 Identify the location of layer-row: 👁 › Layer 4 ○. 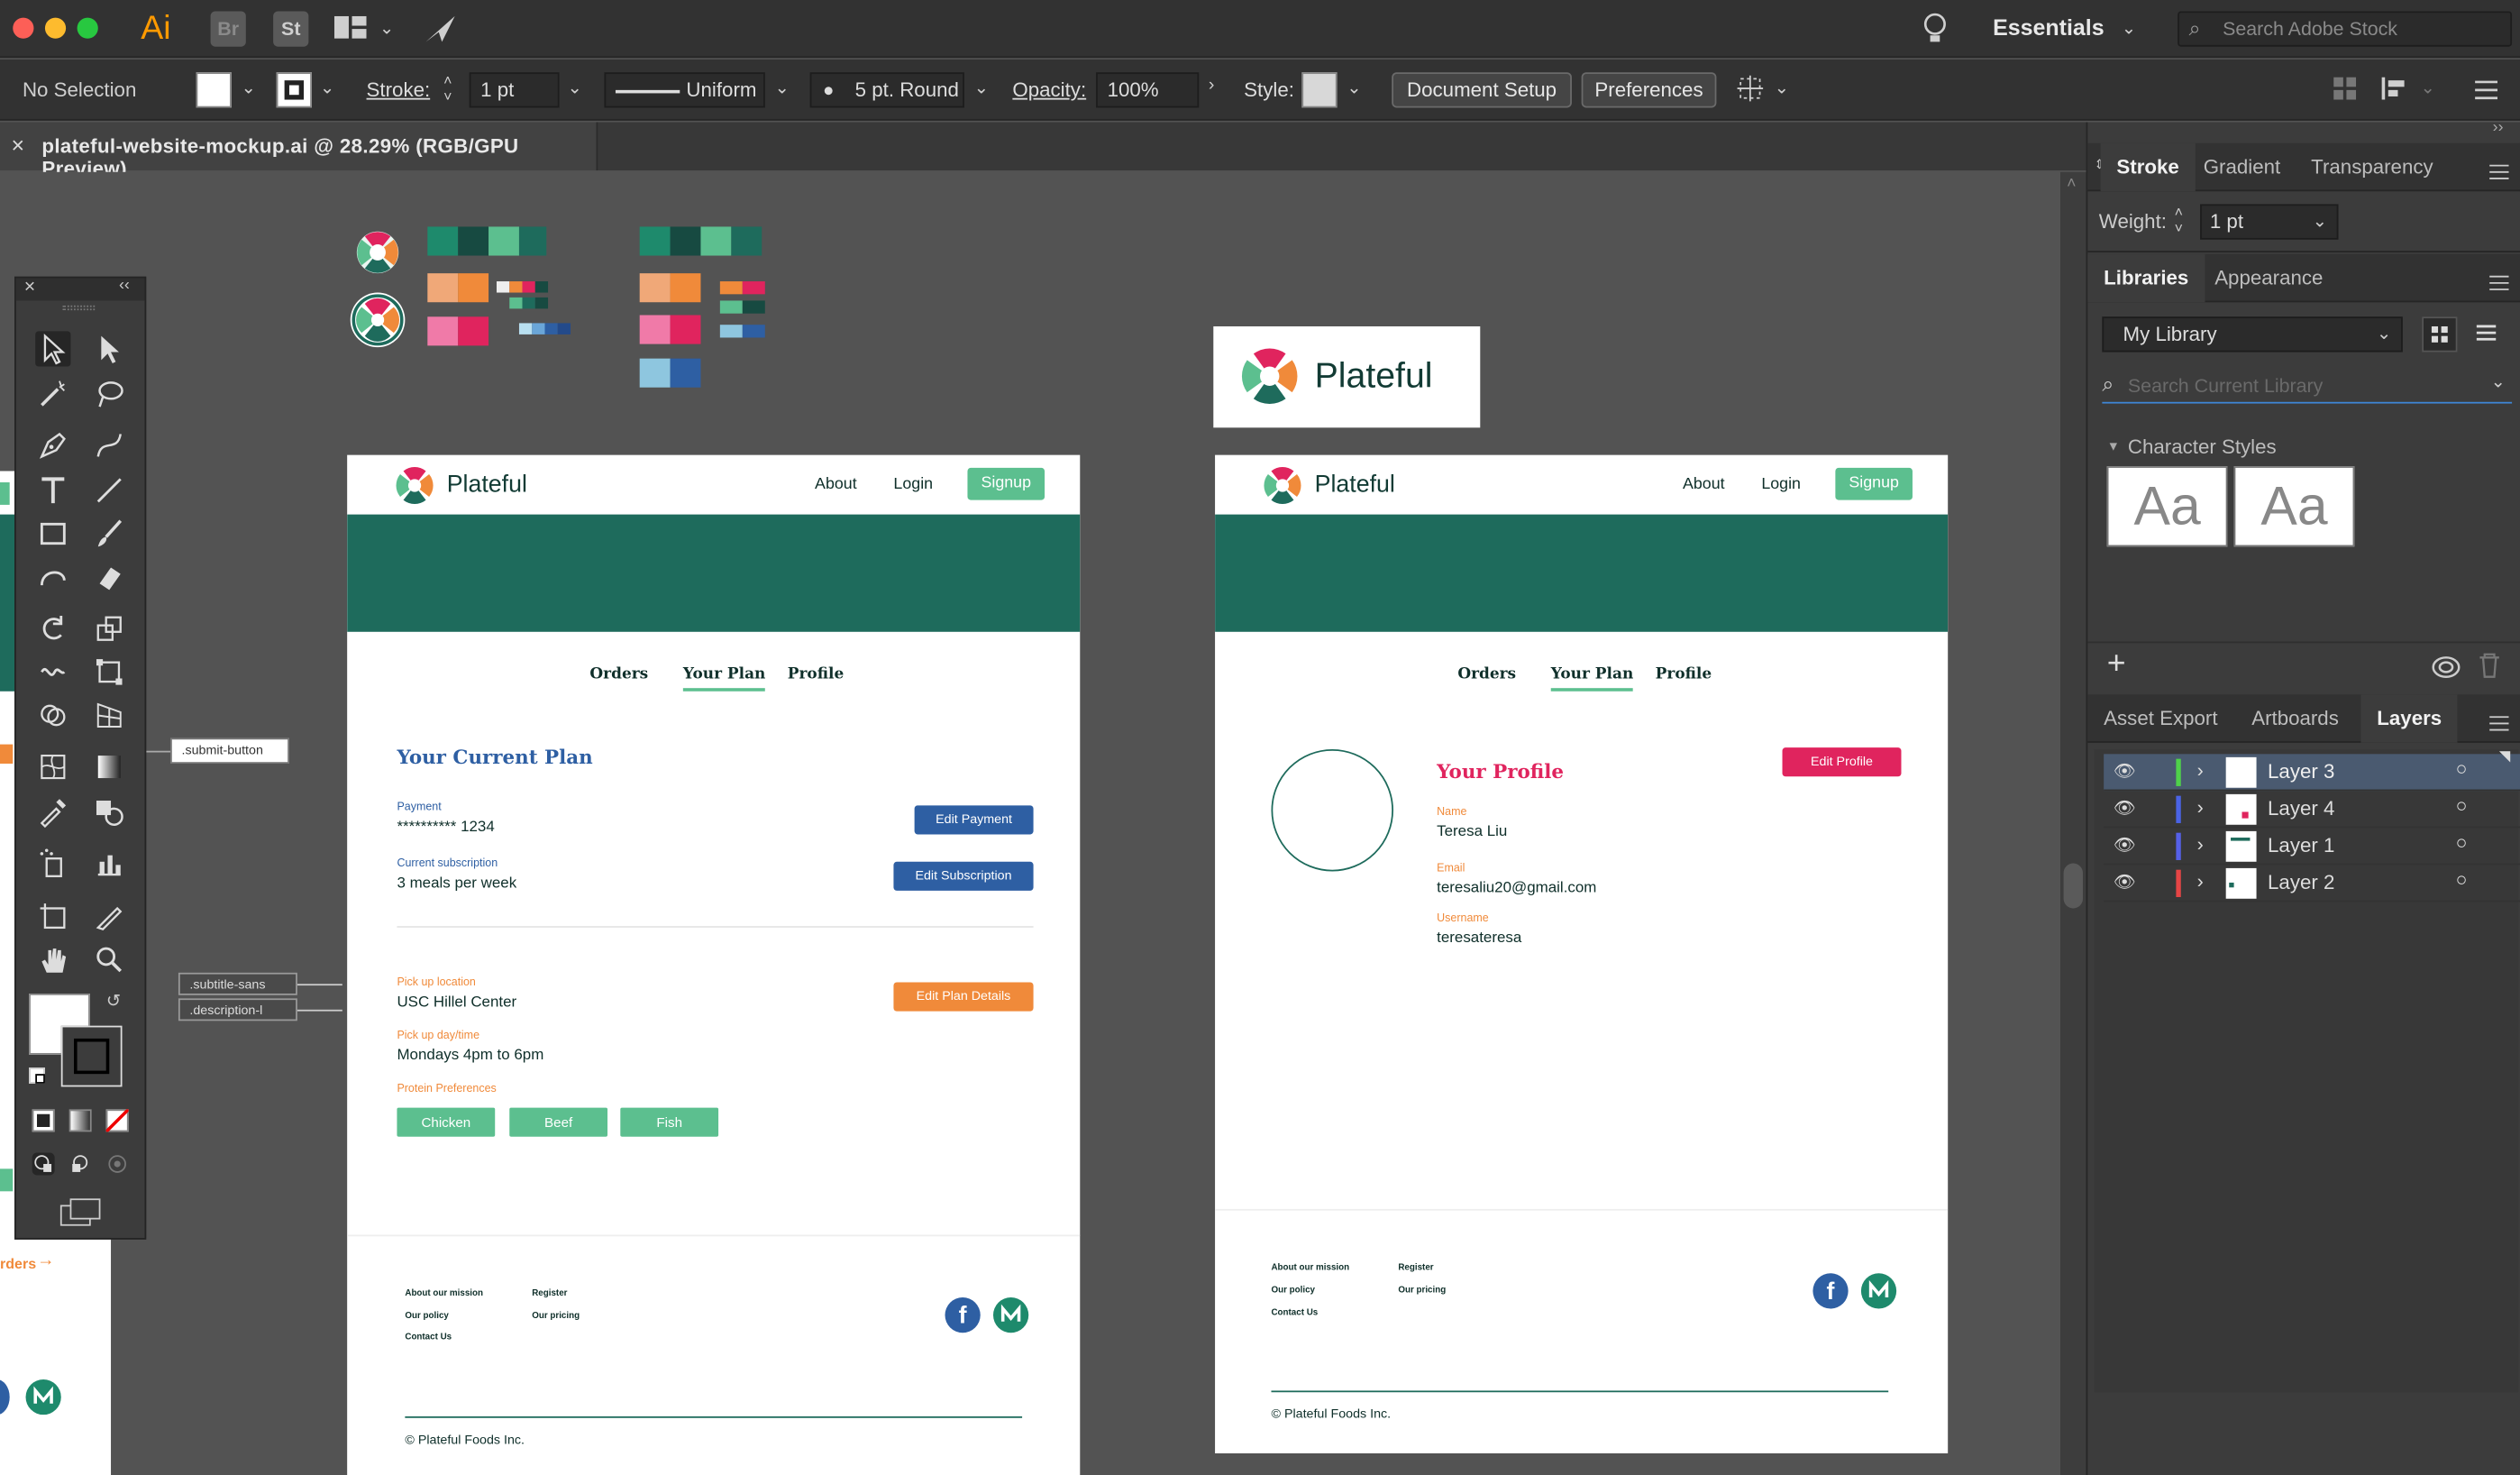
(2312, 810).